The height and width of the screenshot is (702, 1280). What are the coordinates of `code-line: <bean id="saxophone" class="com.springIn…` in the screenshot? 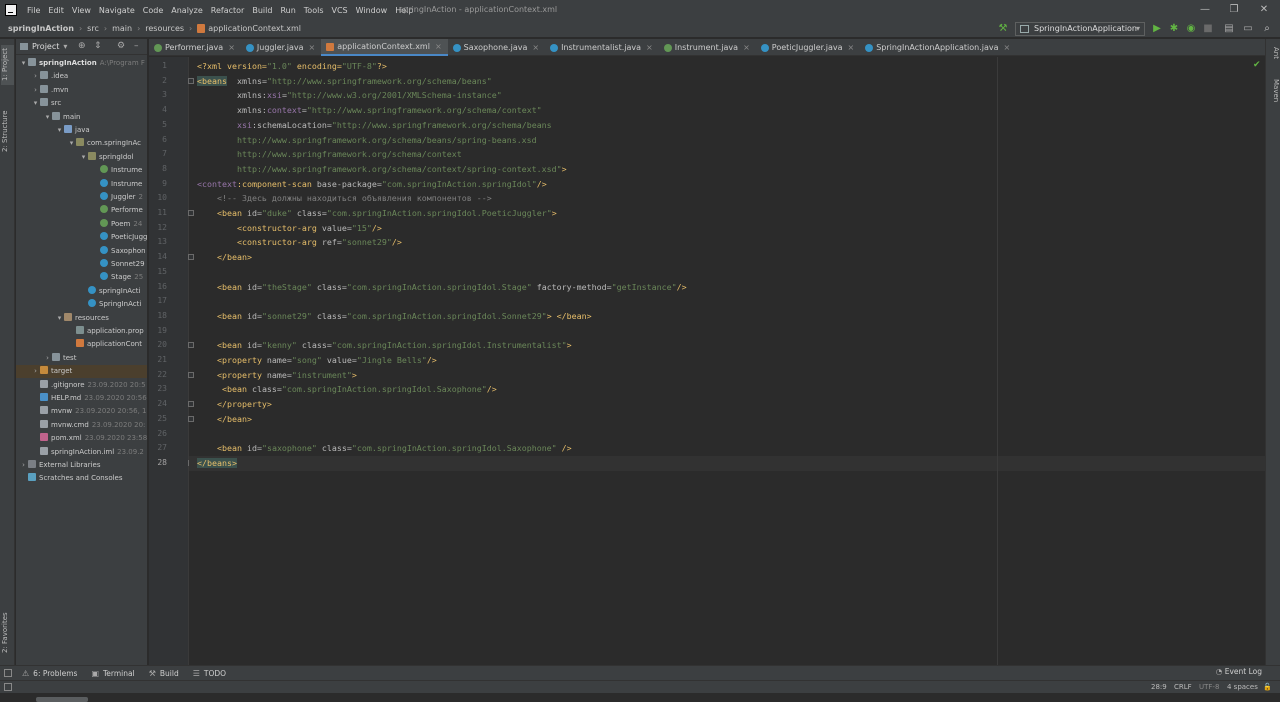 It's located at (727, 448).